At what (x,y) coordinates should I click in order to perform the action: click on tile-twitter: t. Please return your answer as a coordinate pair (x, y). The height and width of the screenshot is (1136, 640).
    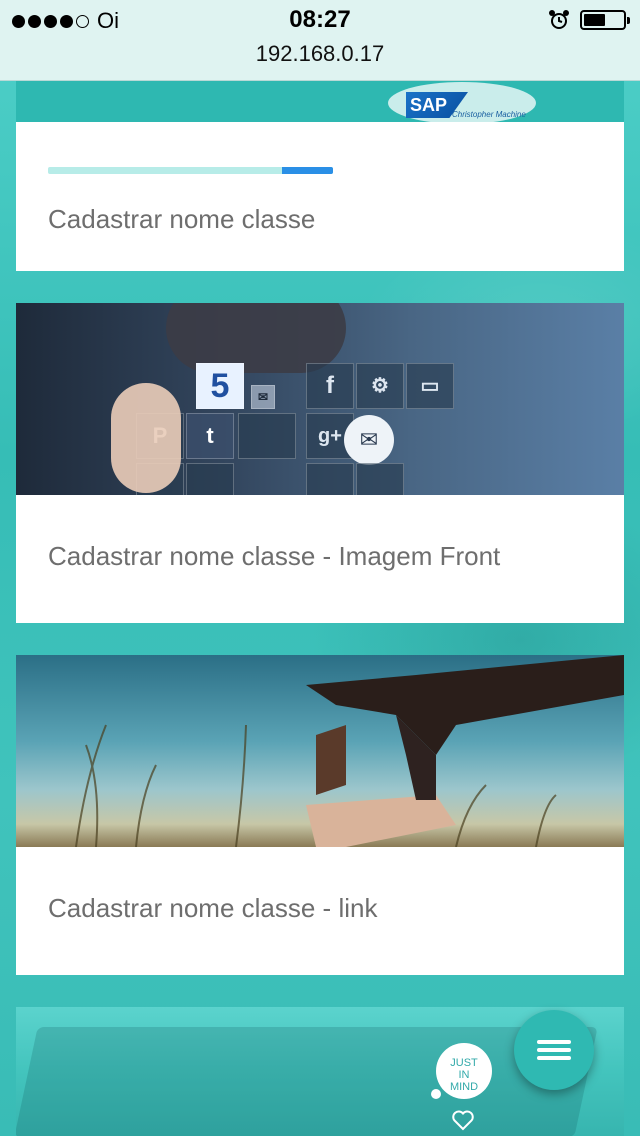
    Looking at the image, I should click on (210, 436).